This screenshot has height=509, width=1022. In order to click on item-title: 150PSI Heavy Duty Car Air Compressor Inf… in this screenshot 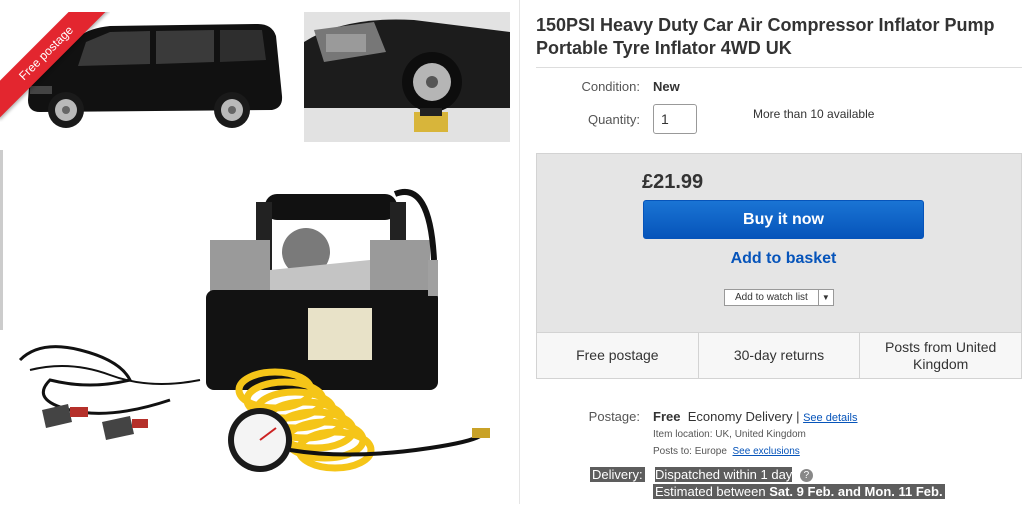, I will do `click(765, 36)`.